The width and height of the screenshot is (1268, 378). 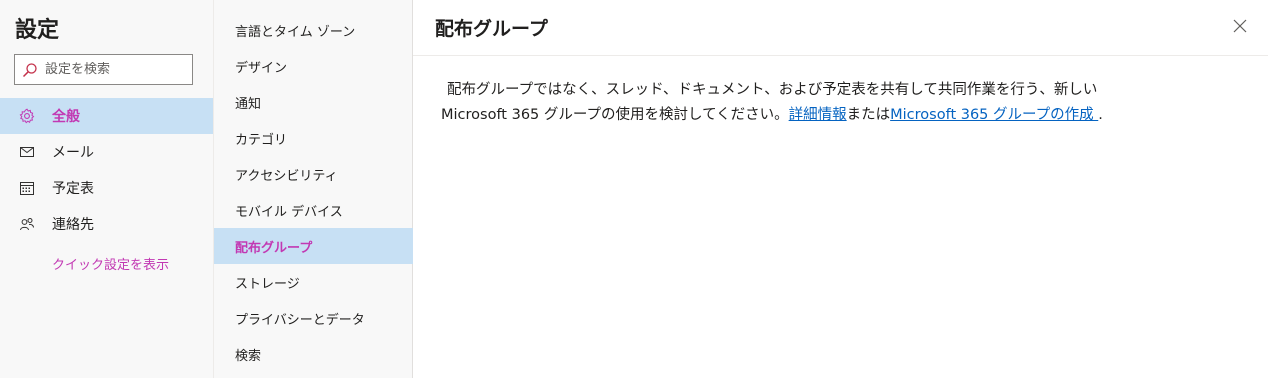 I want to click on subnav-item-privacy-data: プライバシーとデータ, so click(x=313, y=318).